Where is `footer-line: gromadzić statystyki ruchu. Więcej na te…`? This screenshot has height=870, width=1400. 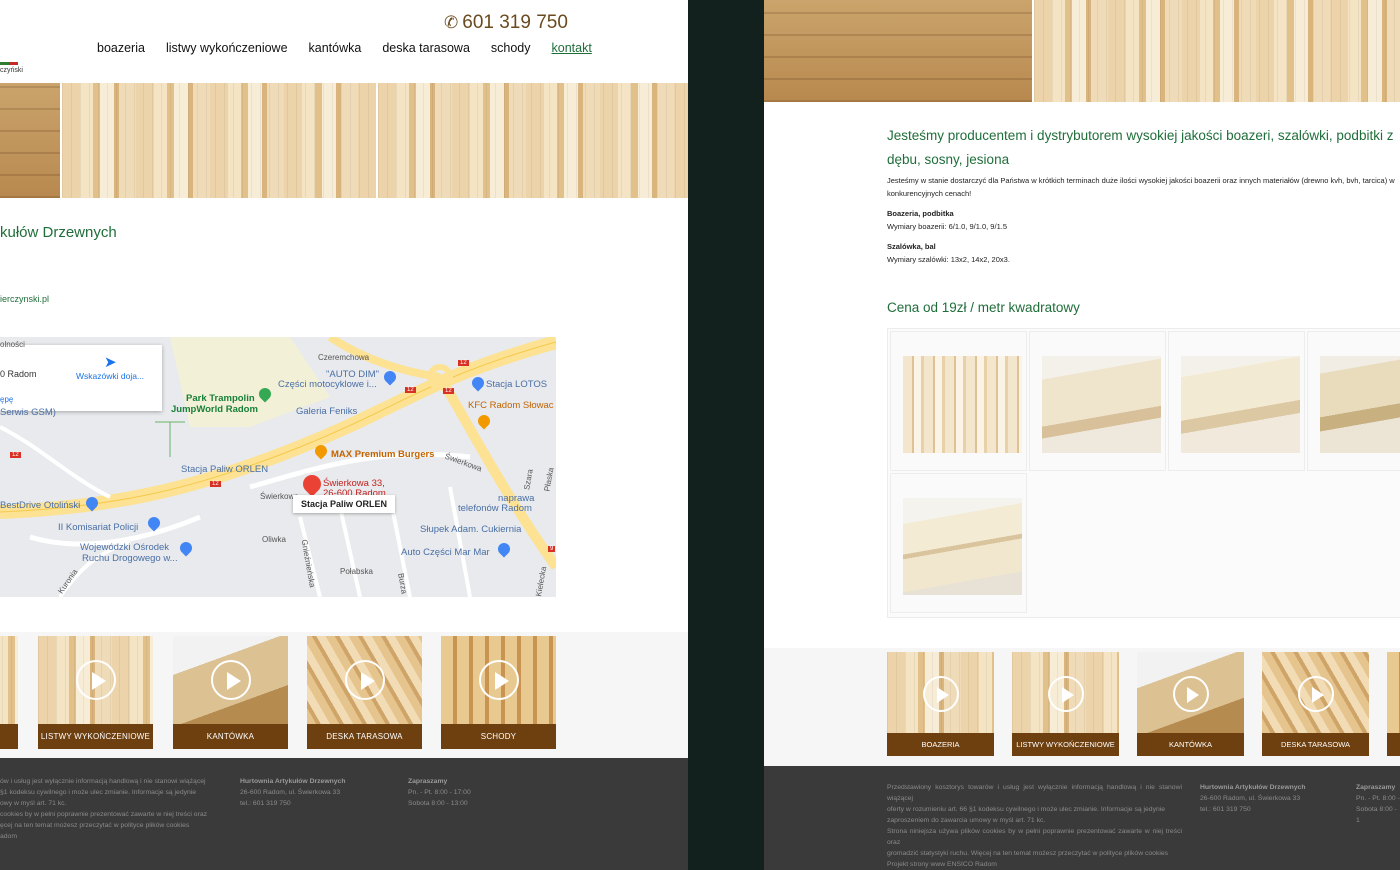 footer-line: gromadzić statystyki ruchu. Więcej na te… is located at coordinates (1034, 853).